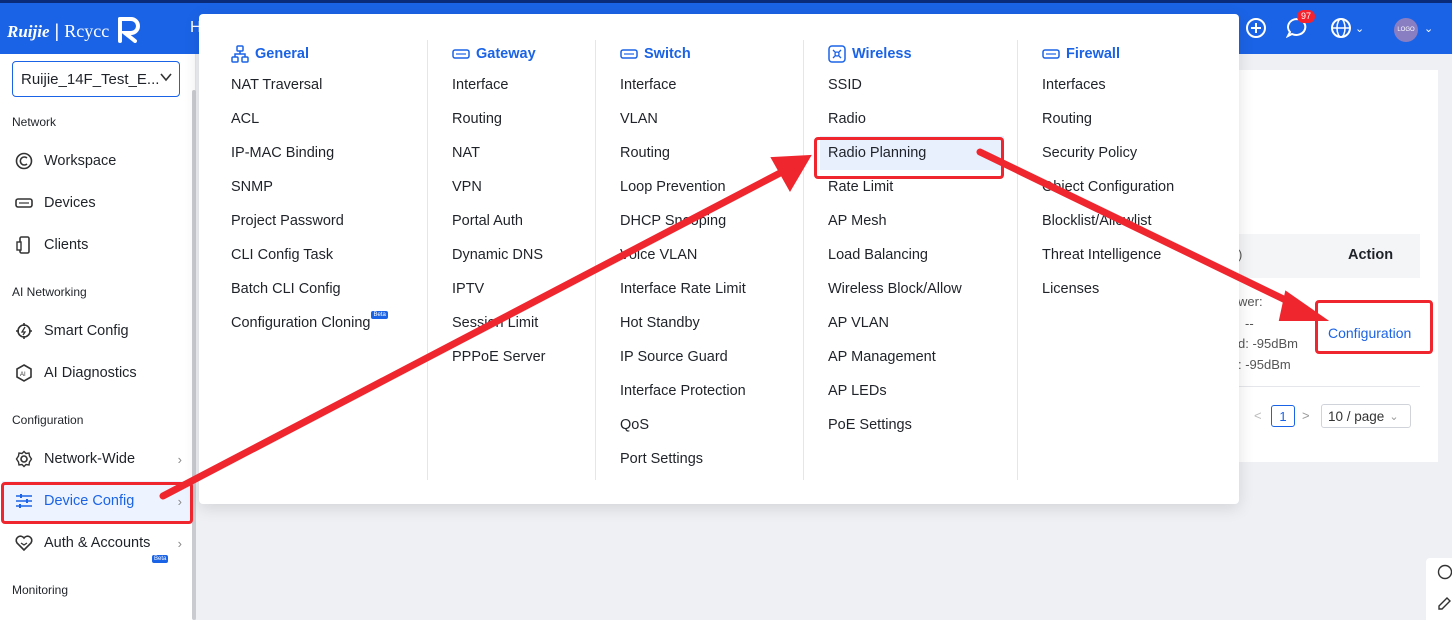 The height and width of the screenshot is (620, 1452). What do you see at coordinates (1249, 323) in the screenshot?
I see `row-fragment: --` at bounding box center [1249, 323].